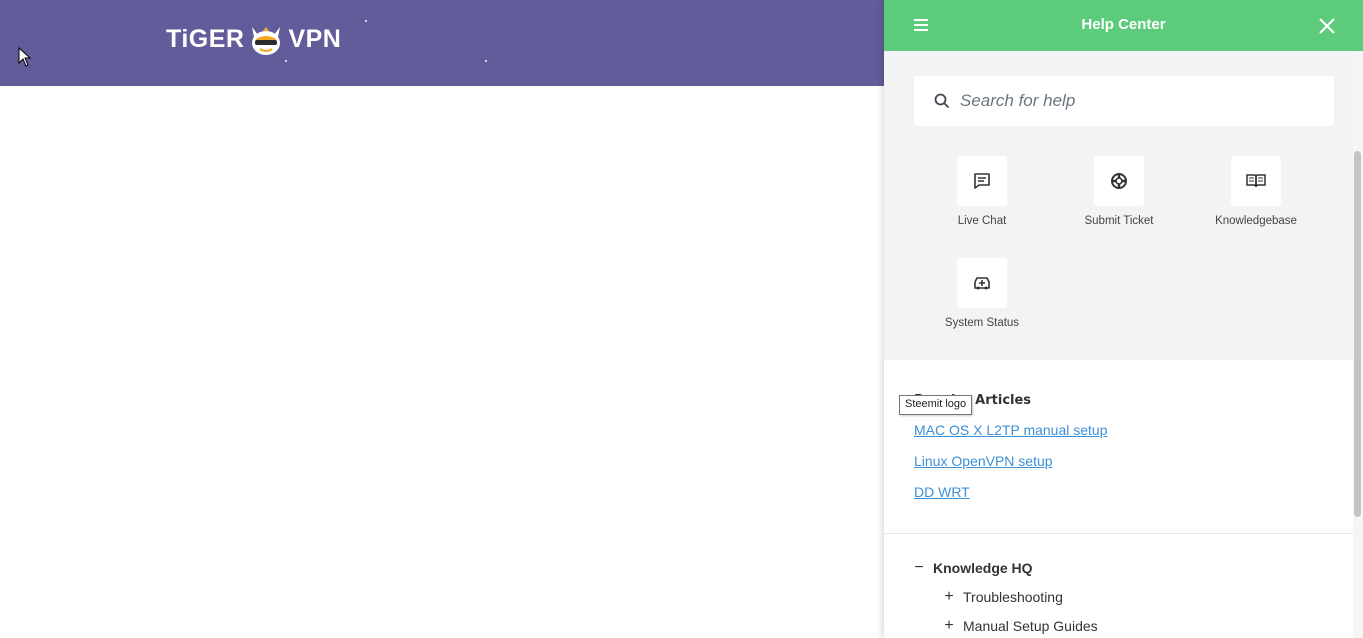 Image resolution: width=1363 pixels, height=638 pixels. What do you see at coordinates (25, 57) in the screenshot?
I see `mouse-cursor-icon` at bounding box center [25, 57].